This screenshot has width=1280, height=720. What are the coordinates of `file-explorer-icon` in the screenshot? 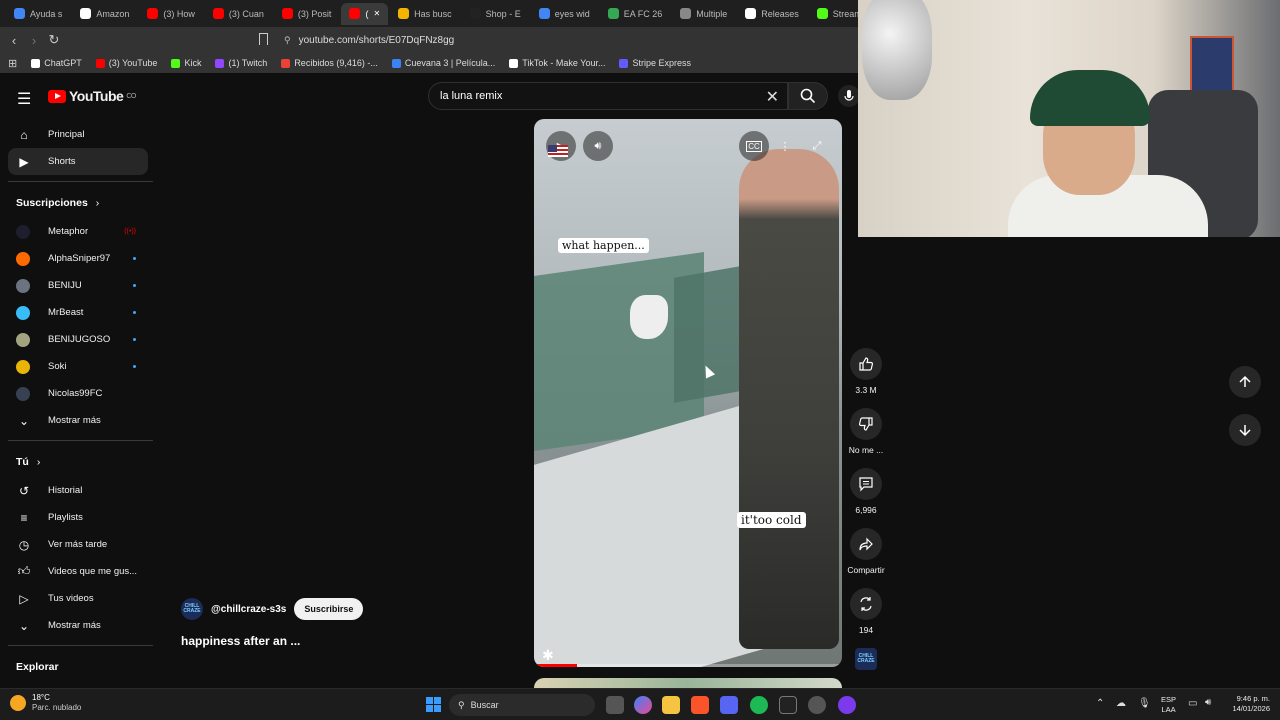 It's located at (671, 705).